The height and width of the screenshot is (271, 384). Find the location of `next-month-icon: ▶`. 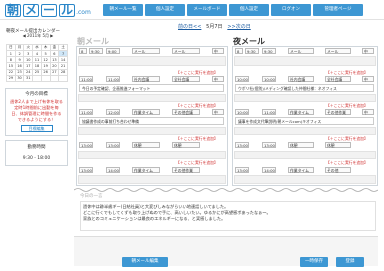

next-month-icon: ▶ is located at coordinates (51, 35).